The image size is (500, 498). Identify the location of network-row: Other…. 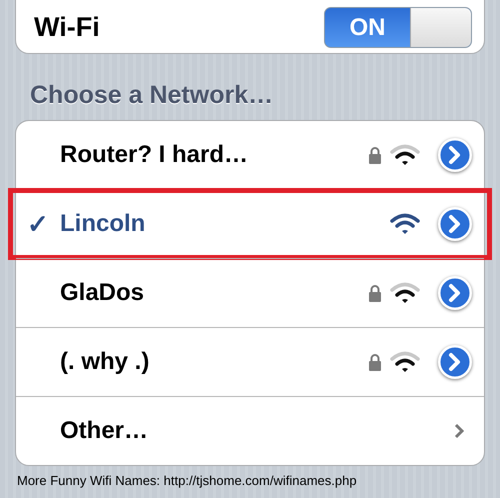
(250, 430).